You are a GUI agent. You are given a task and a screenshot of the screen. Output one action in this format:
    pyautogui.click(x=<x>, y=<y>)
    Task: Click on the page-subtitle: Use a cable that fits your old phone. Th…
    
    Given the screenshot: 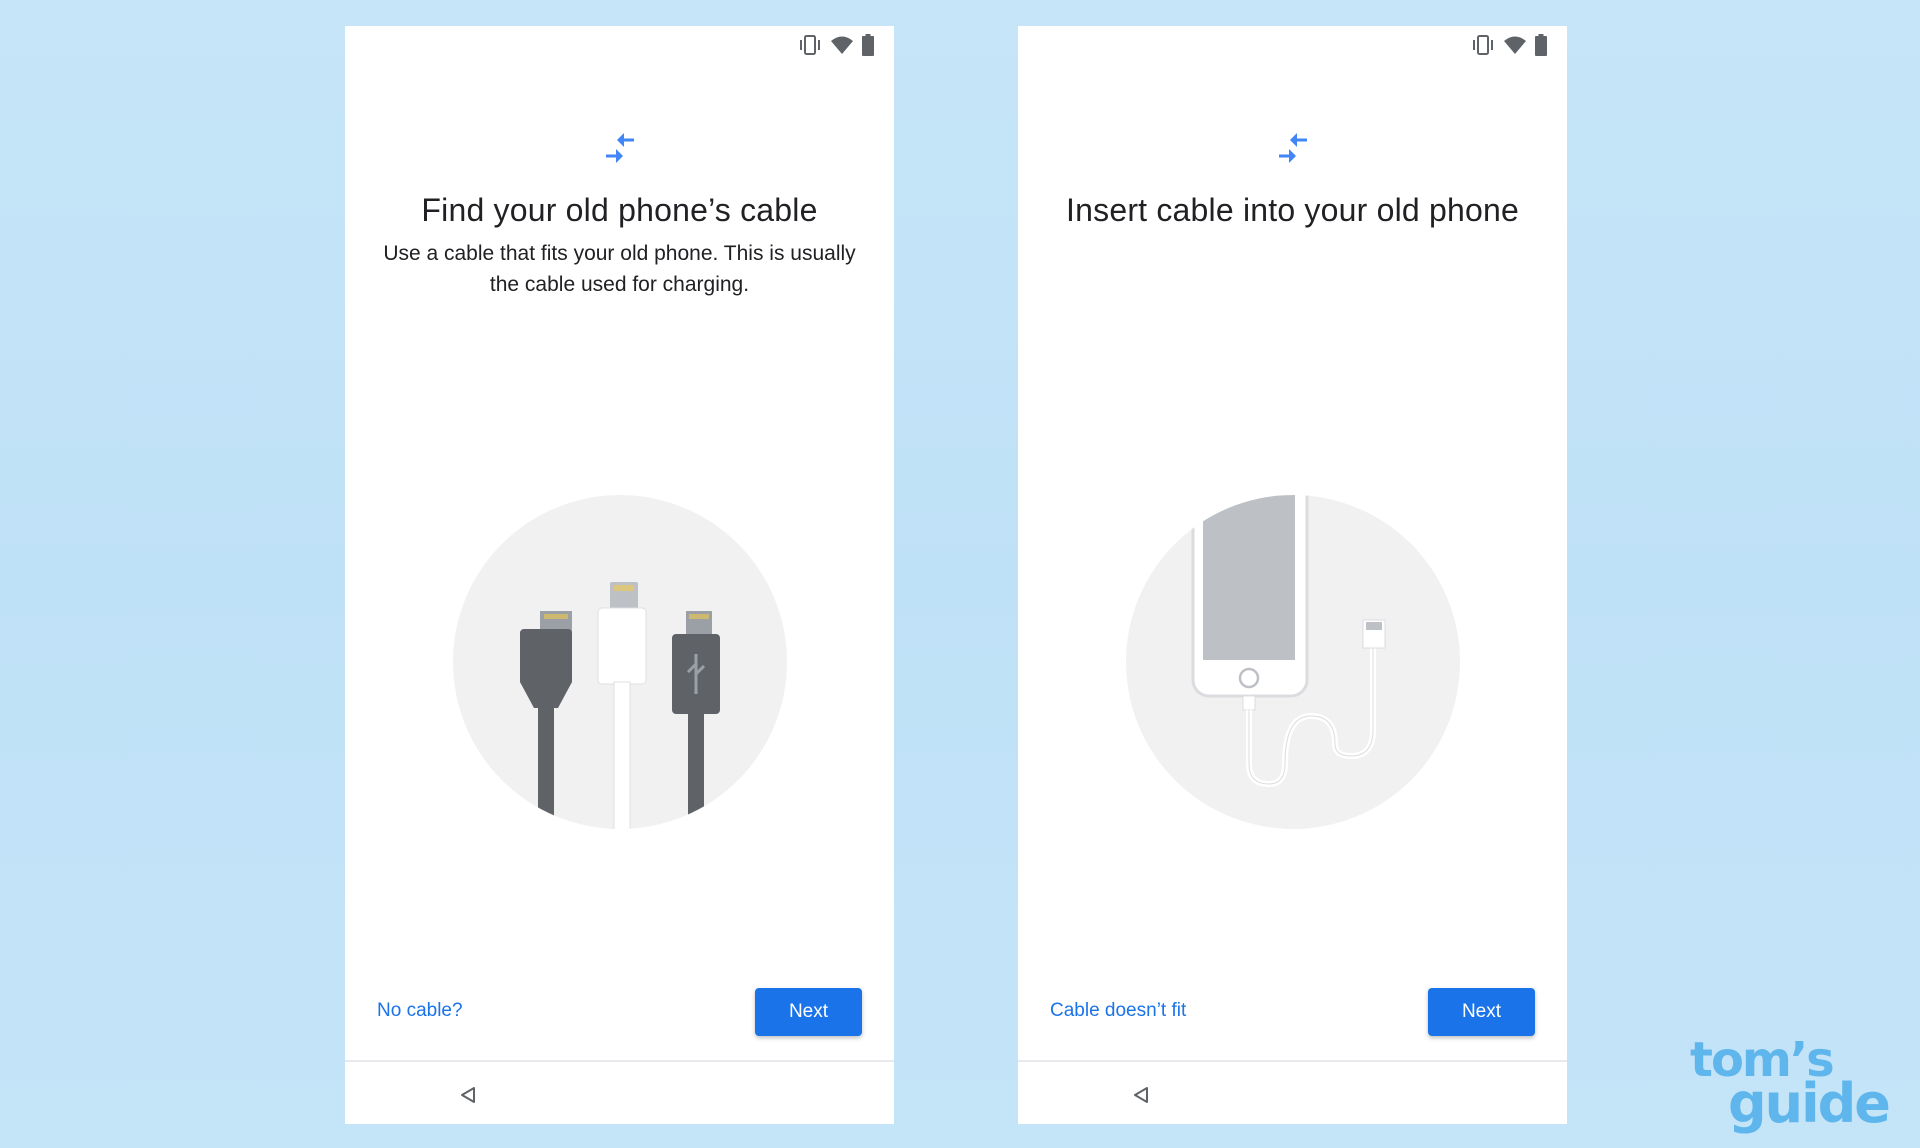 What is the action you would take?
    pyautogui.click(x=619, y=269)
    